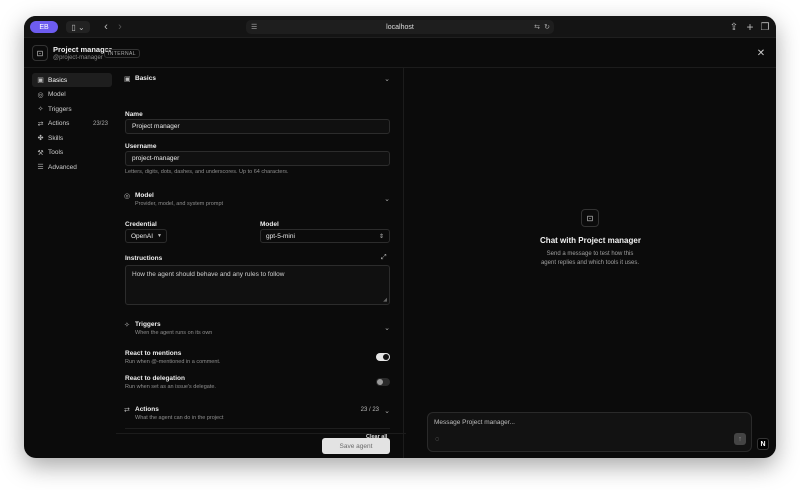  Describe the element at coordinates (40, 138) in the screenshot. I see `puzzle-icon: ✤` at that location.